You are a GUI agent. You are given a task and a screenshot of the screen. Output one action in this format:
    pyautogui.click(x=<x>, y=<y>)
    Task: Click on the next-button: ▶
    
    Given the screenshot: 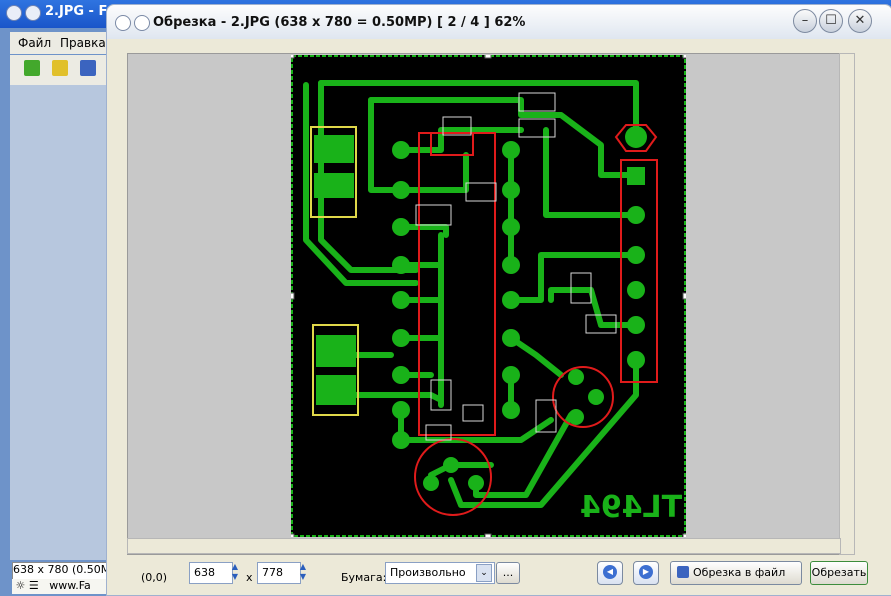 What is the action you would take?
    pyautogui.click(x=646, y=573)
    